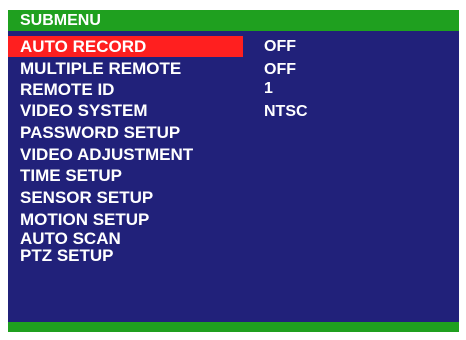 This screenshot has height=340, width=466. What do you see at coordinates (100, 132) in the screenshot?
I see `menu-item-label: PASSWORD SETUP` at bounding box center [100, 132].